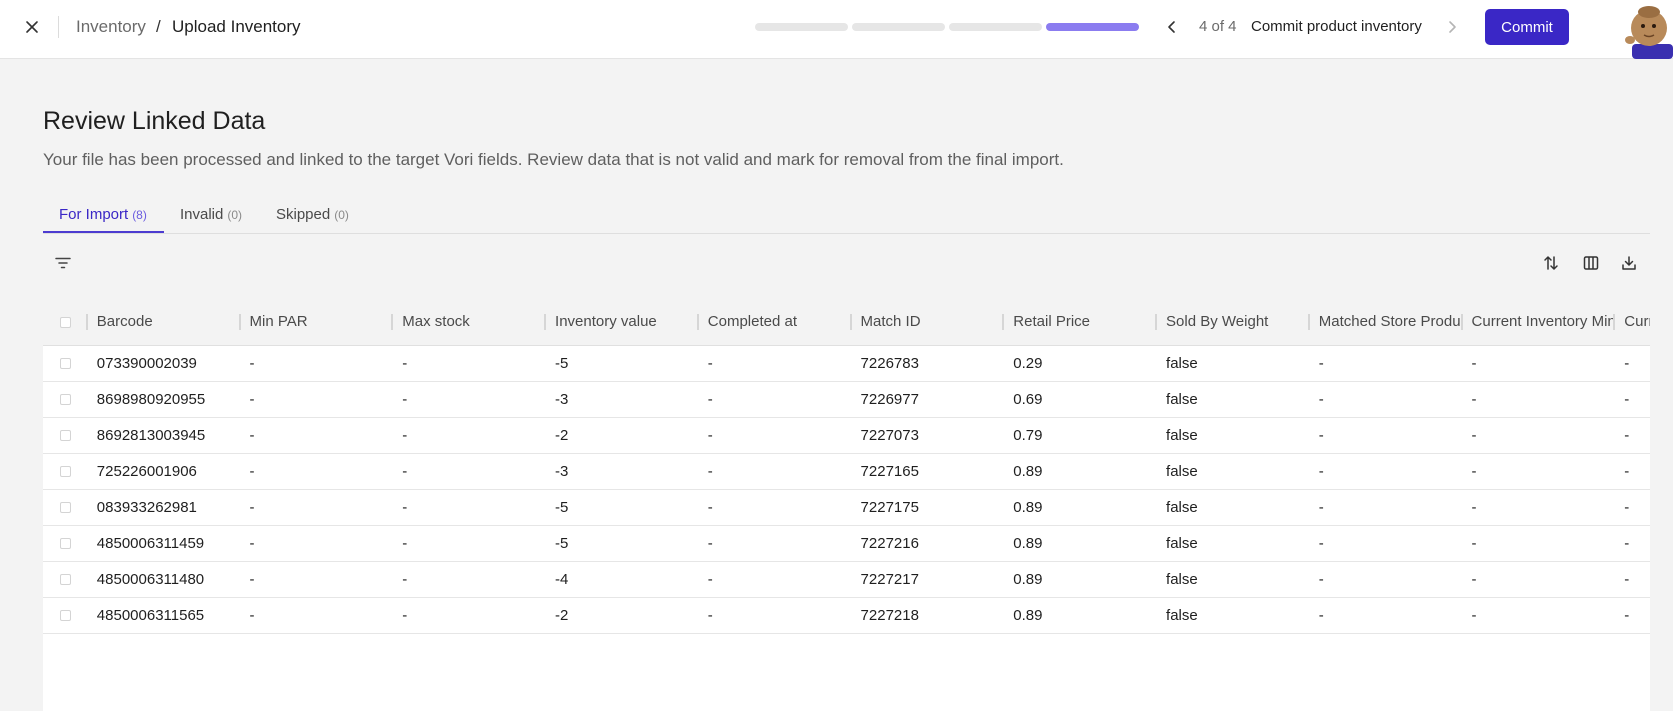 The image size is (1673, 711). What do you see at coordinates (1527, 27) in the screenshot?
I see `commit-button: Commit` at bounding box center [1527, 27].